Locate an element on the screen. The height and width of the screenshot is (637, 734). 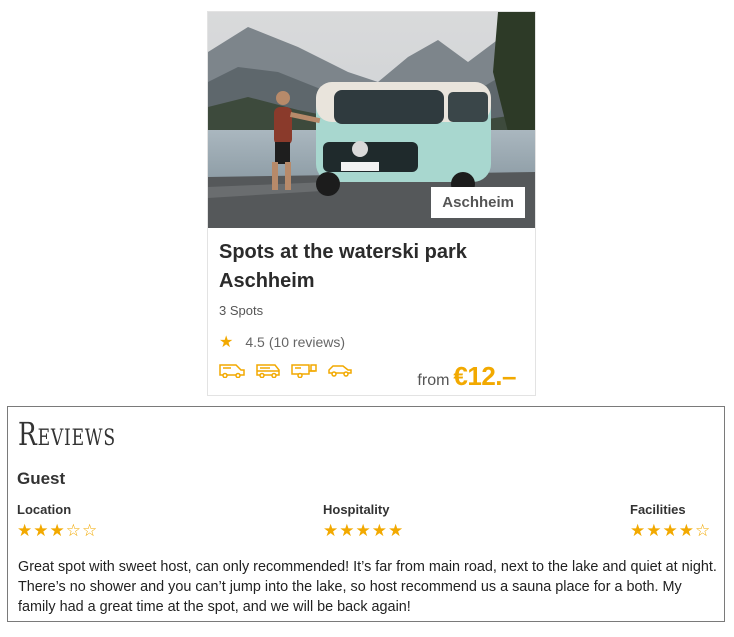
vehicle-types is located at coordinates (286, 370).